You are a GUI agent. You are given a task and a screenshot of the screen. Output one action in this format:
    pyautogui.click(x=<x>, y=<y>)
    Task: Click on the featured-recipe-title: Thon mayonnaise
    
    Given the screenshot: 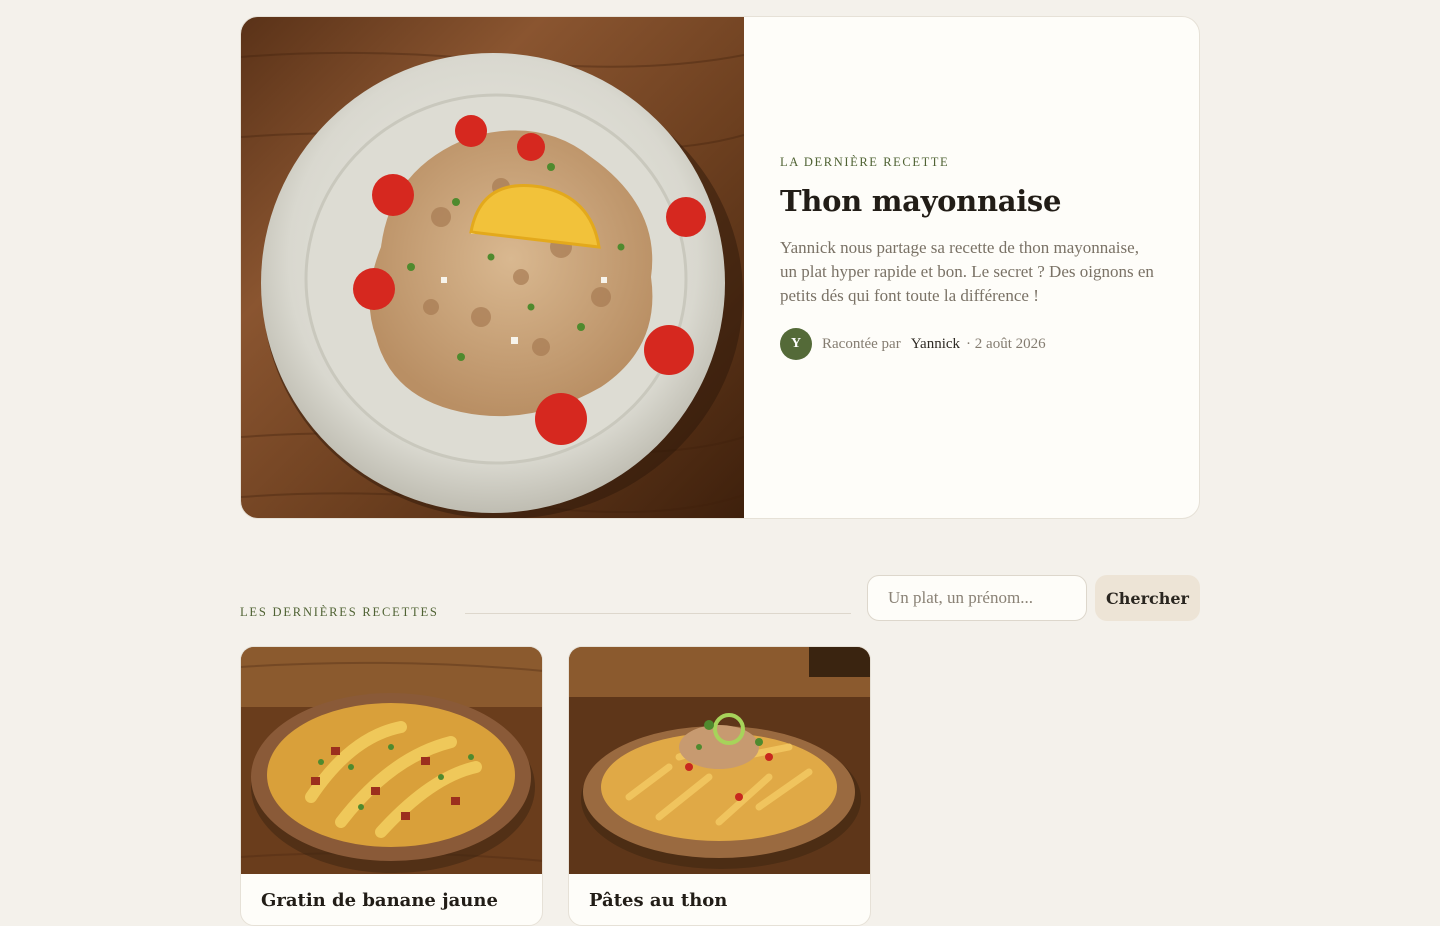 What is the action you would take?
    pyautogui.click(x=970, y=201)
    